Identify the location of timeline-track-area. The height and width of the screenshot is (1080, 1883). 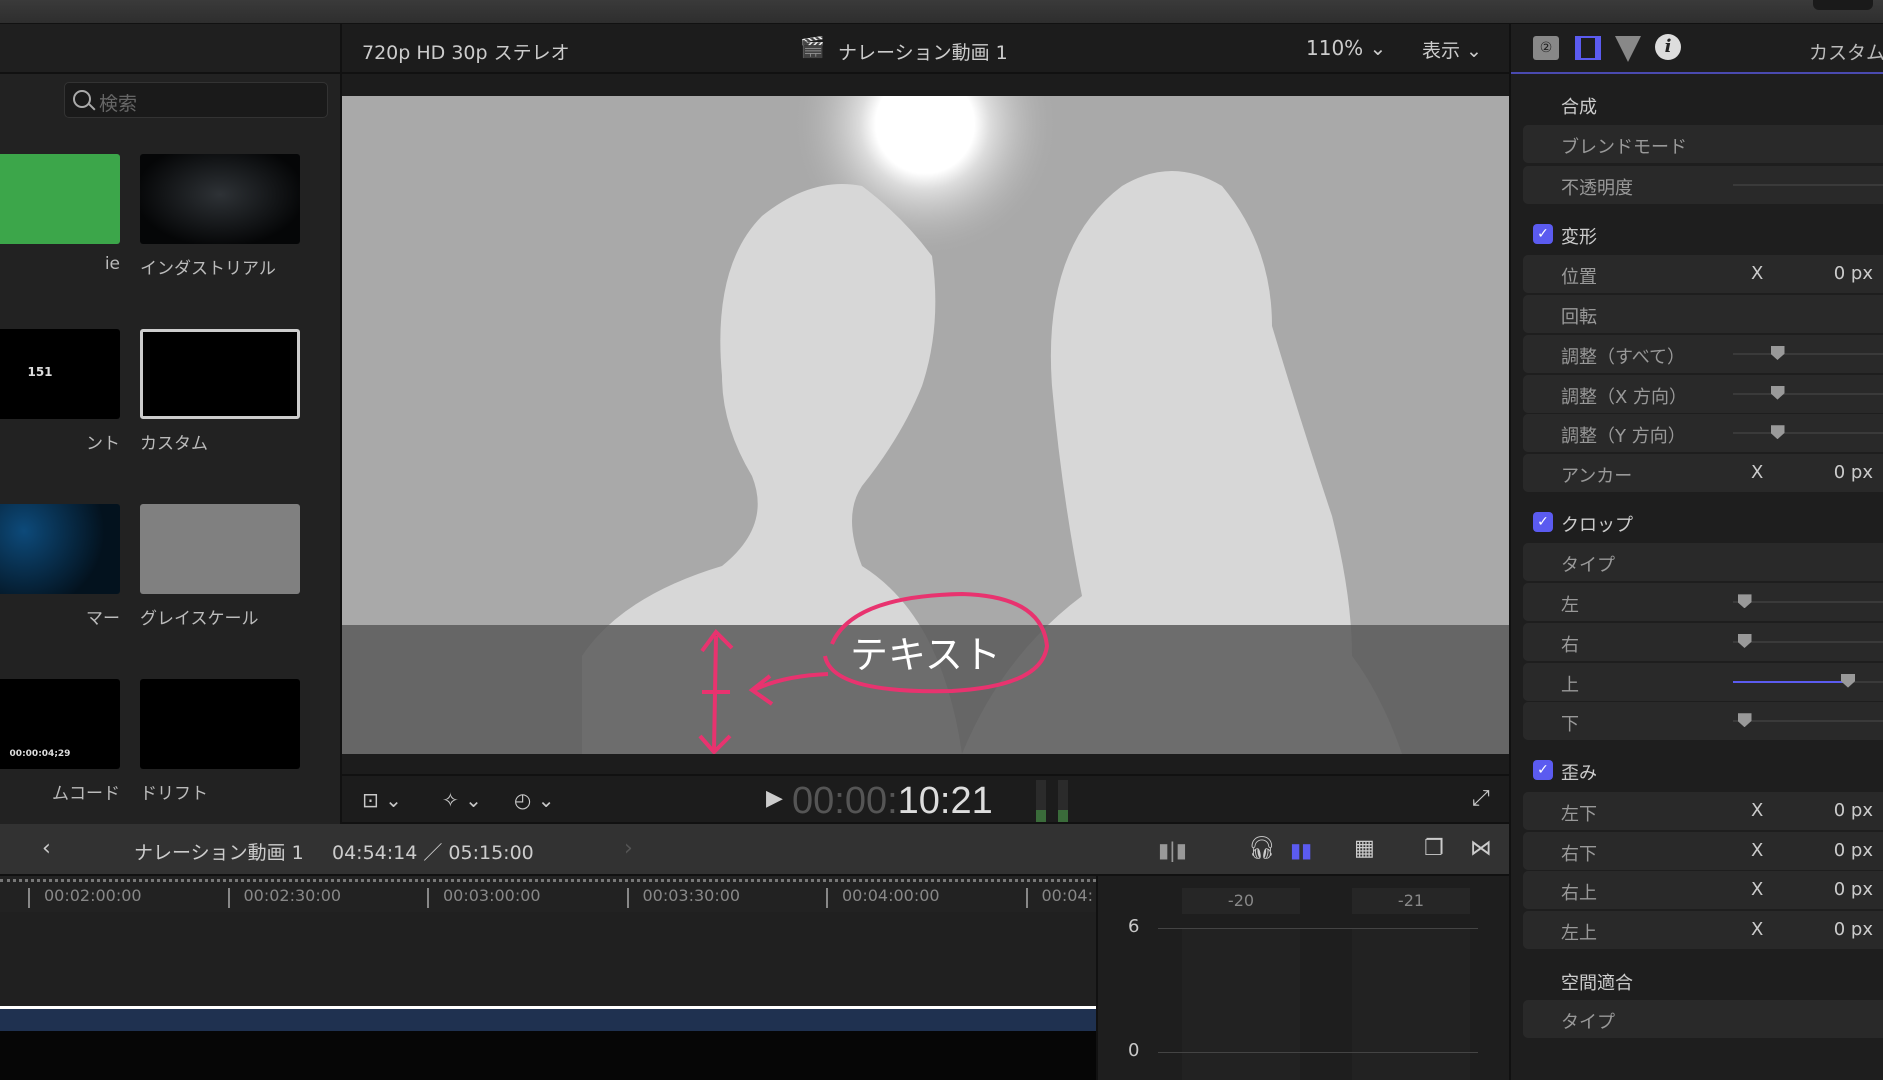
(548, 996).